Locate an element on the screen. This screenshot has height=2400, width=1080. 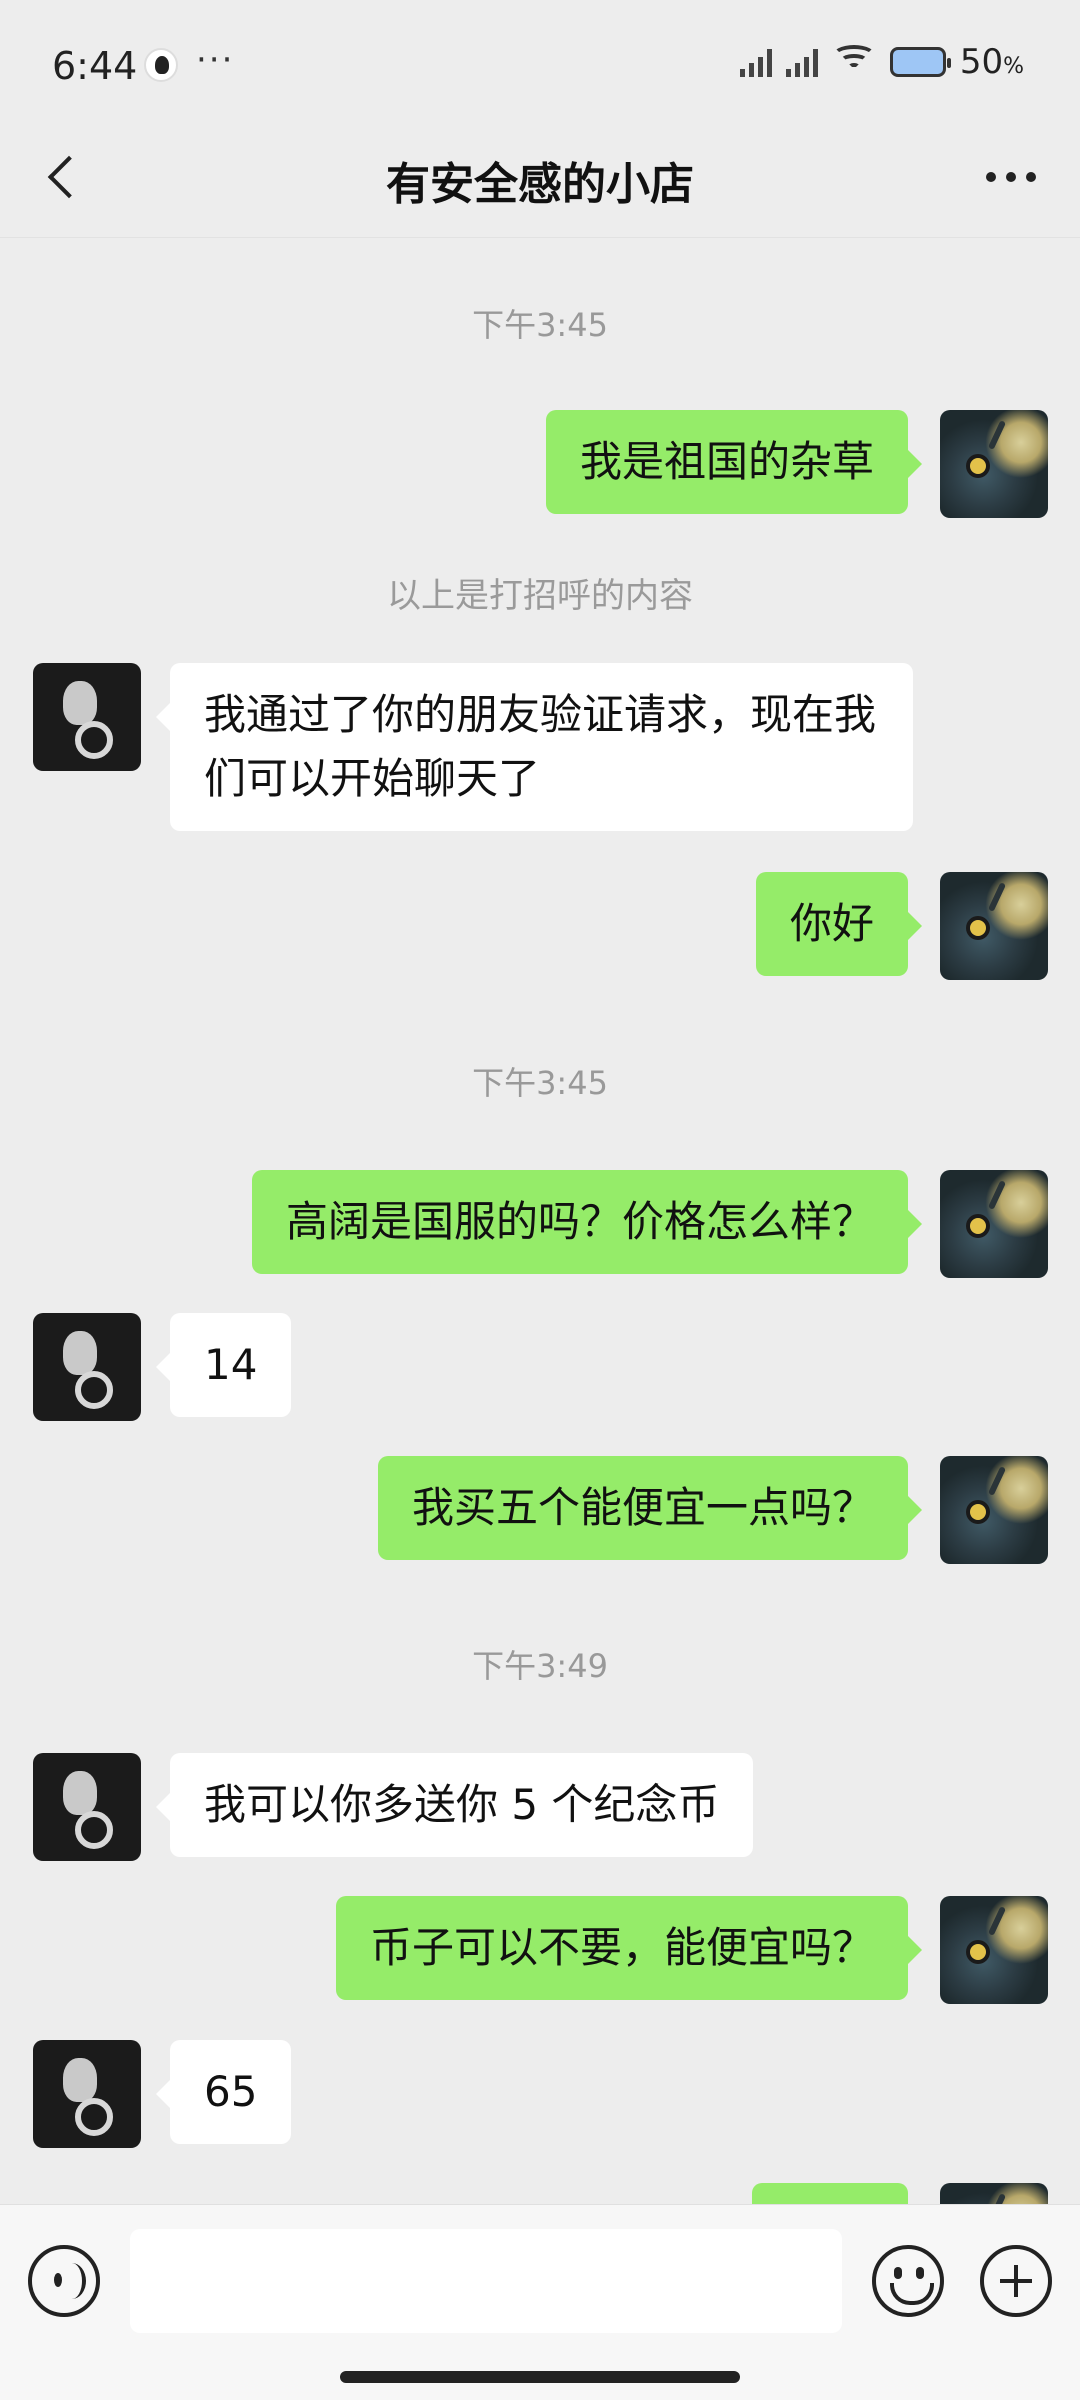
message-input is located at coordinates (486, 2281).